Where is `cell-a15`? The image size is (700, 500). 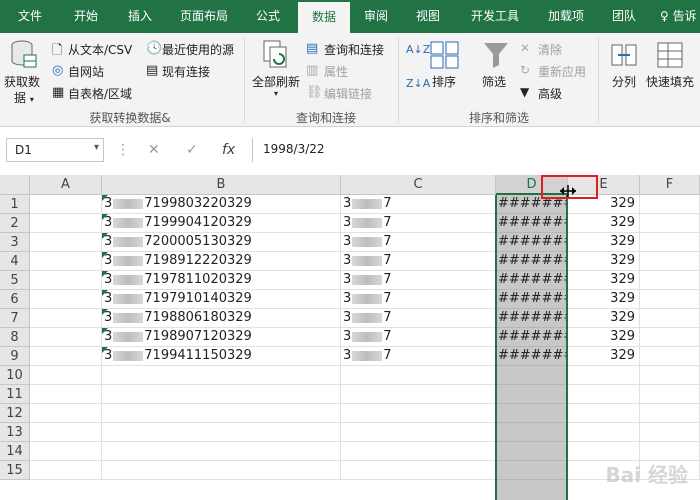 cell-a15 is located at coordinates (66, 470).